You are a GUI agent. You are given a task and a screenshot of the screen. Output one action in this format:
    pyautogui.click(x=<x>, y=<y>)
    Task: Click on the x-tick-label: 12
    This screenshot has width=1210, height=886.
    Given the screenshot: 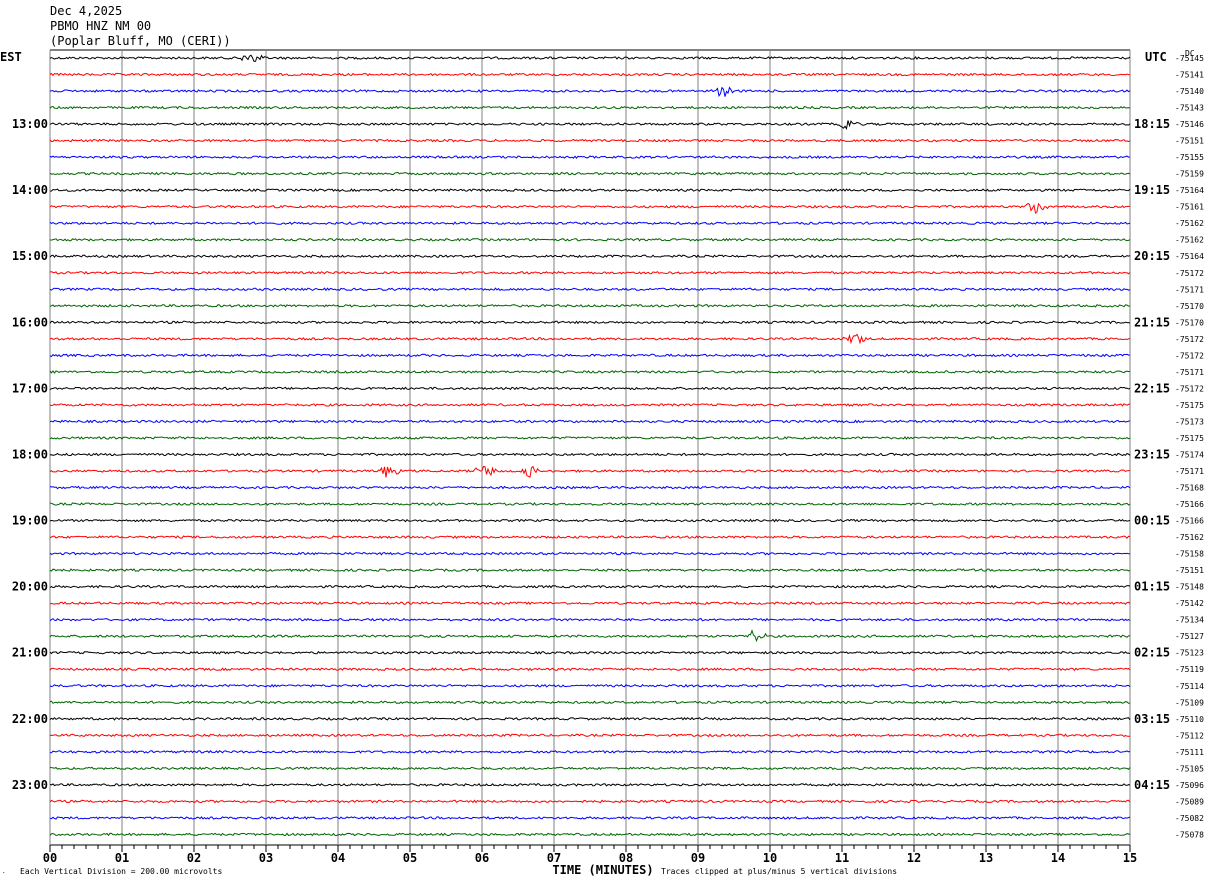 What is the action you would take?
    pyautogui.click(x=914, y=858)
    